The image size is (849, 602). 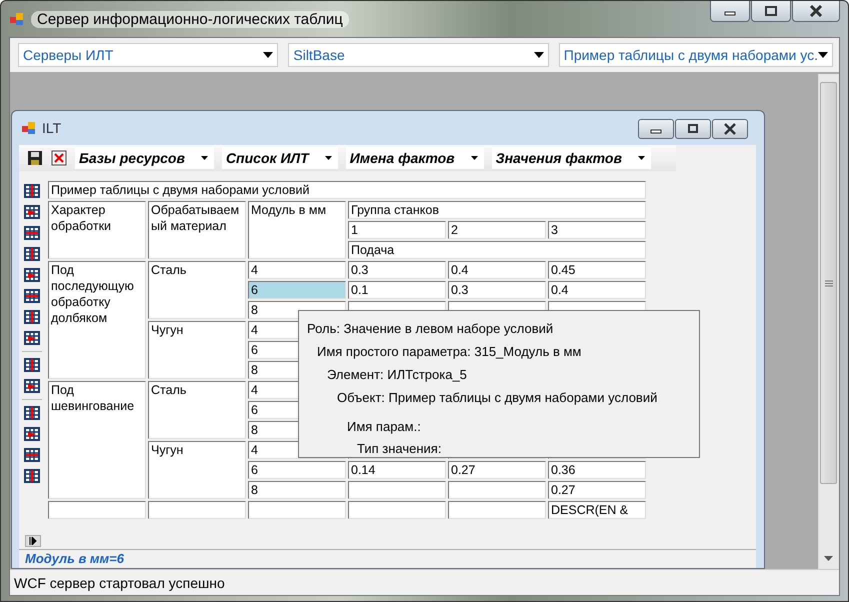 What do you see at coordinates (97, 440) in the screenshot?
I see `table-cell: Под шевингование` at bounding box center [97, 440].